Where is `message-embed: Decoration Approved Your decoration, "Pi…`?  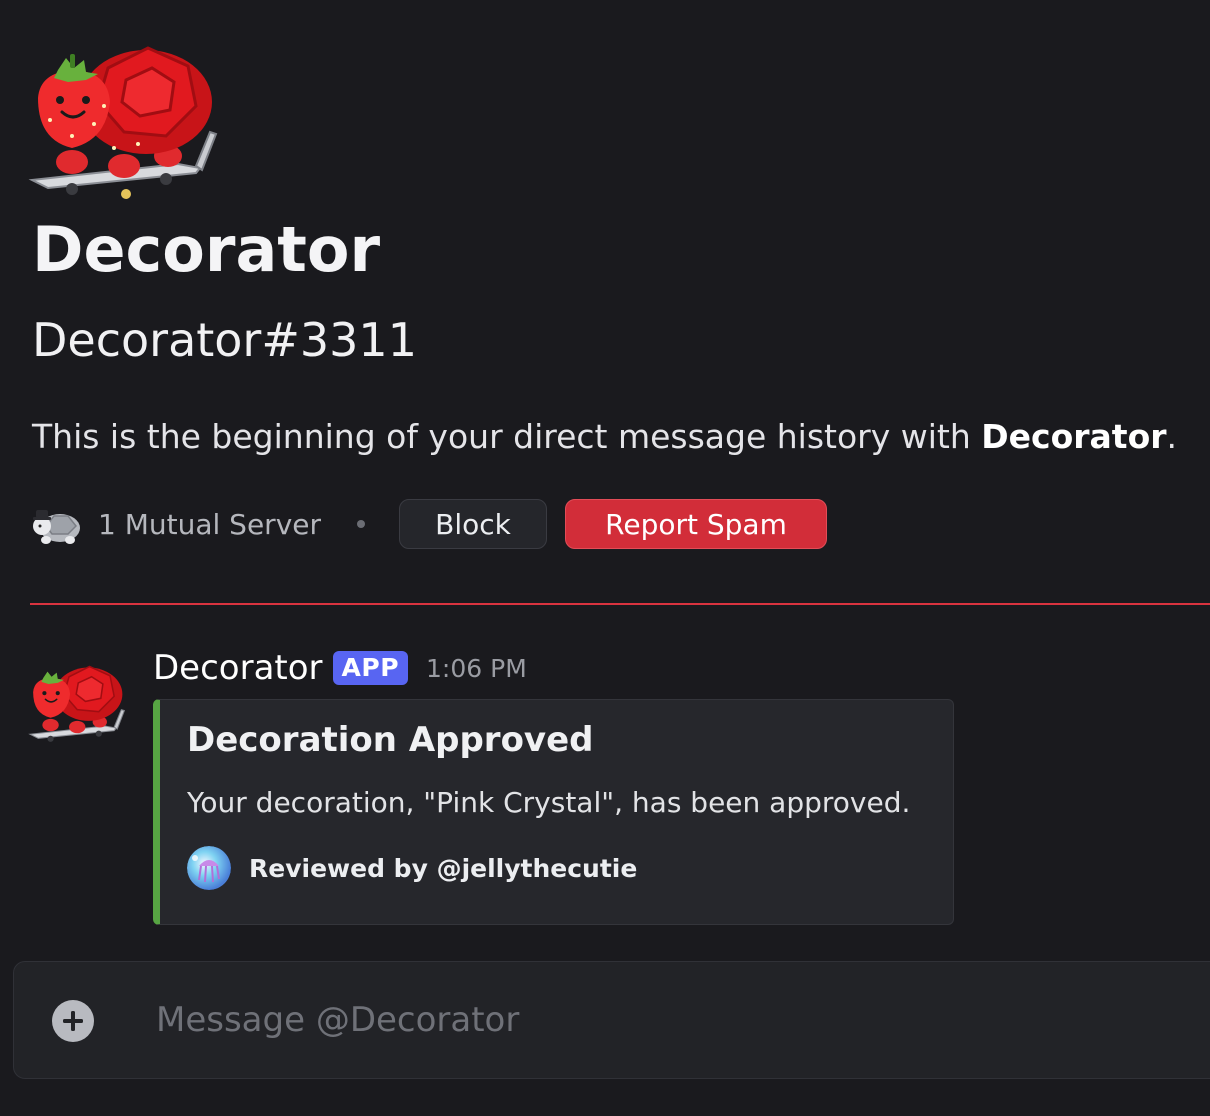
message-embed: Decoration Approved Your decoration, "Pi… is located at coordinates (553, 812).